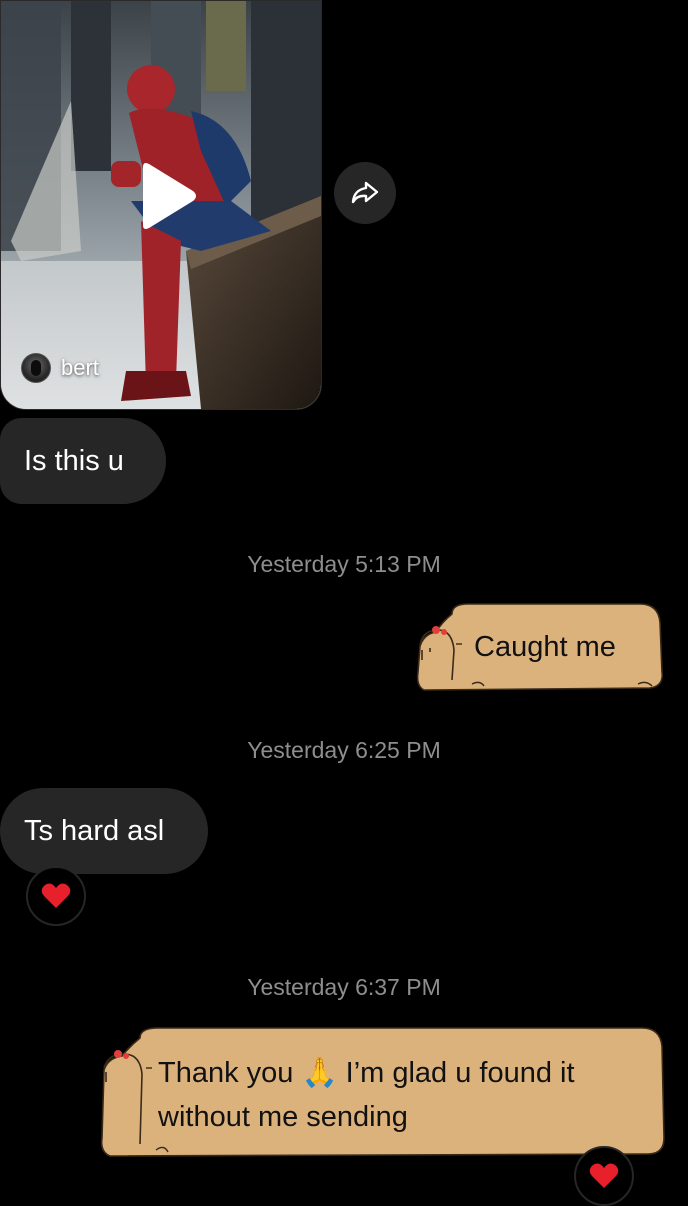 The image size is (688, 1206). I want to click on share-arrow-icon, so click(365, 192).